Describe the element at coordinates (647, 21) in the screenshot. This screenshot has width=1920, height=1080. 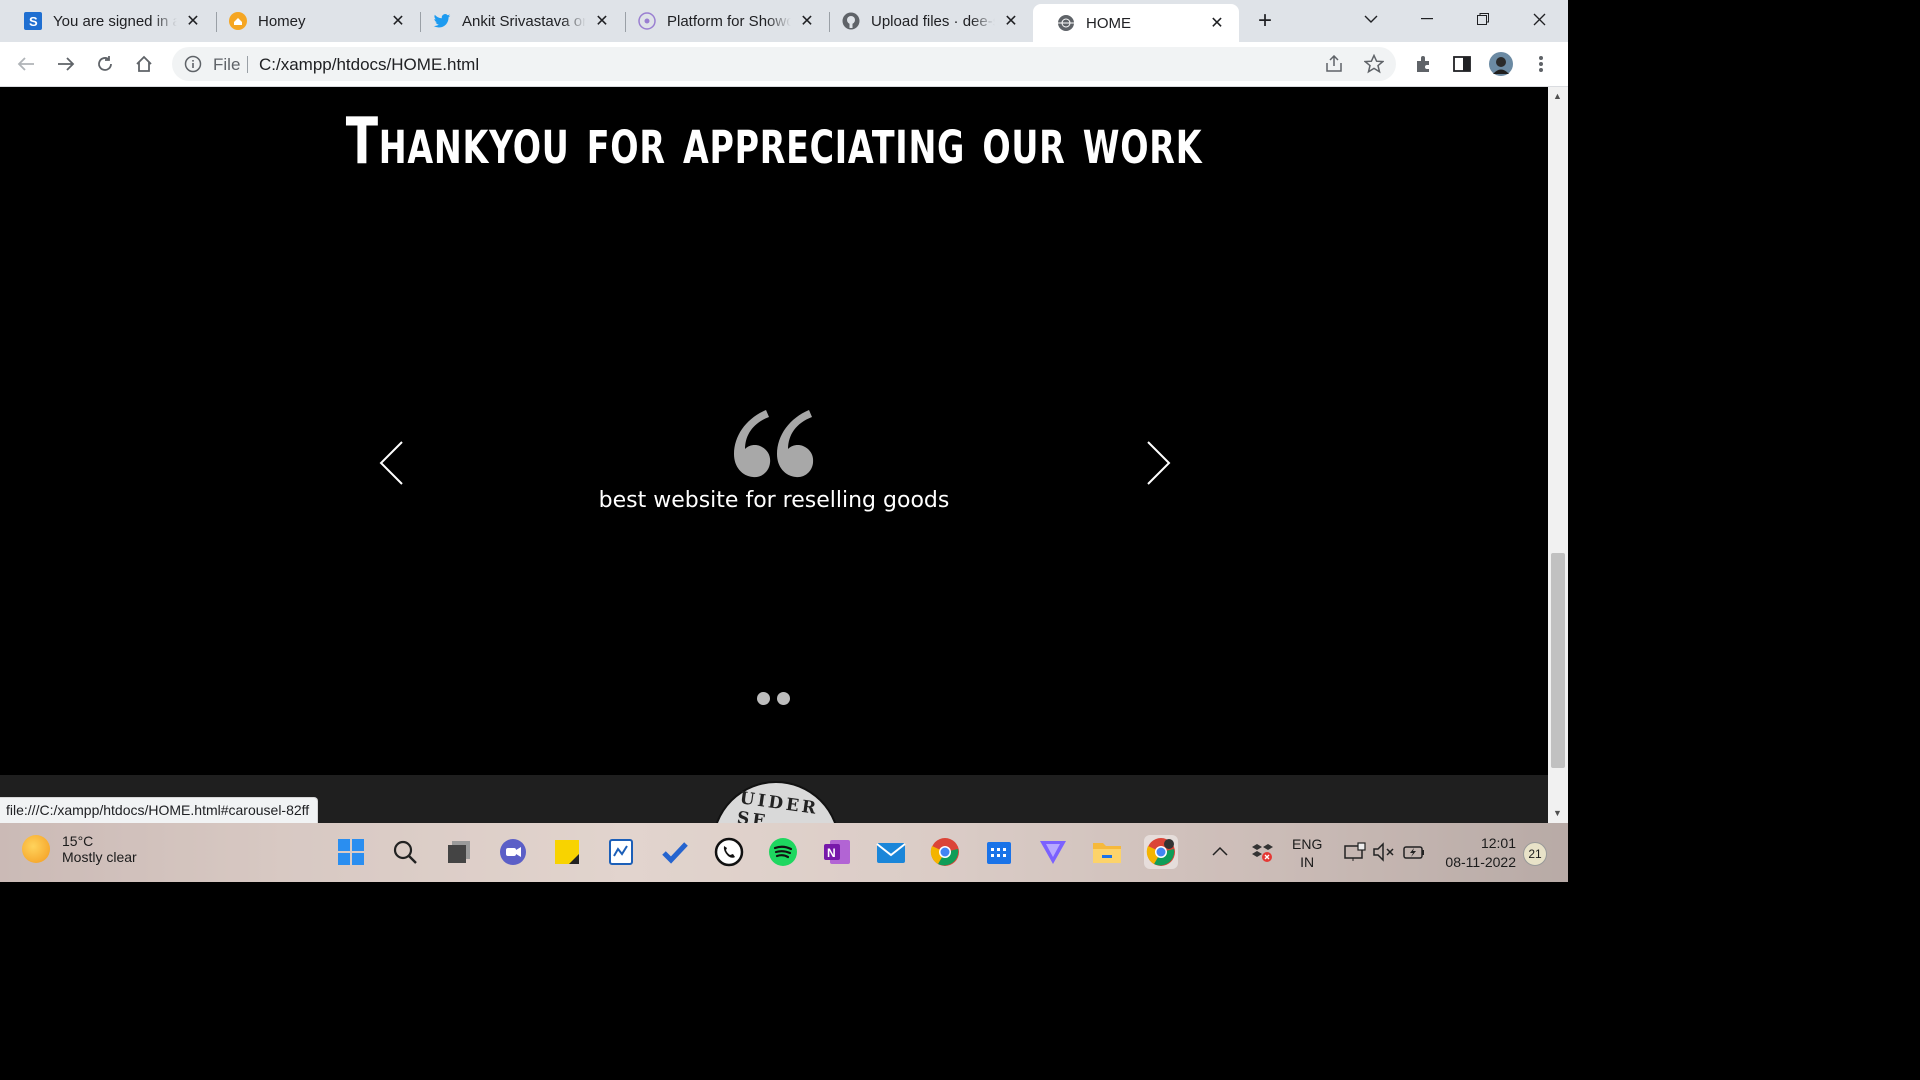
I see `platform-icon` at that location.